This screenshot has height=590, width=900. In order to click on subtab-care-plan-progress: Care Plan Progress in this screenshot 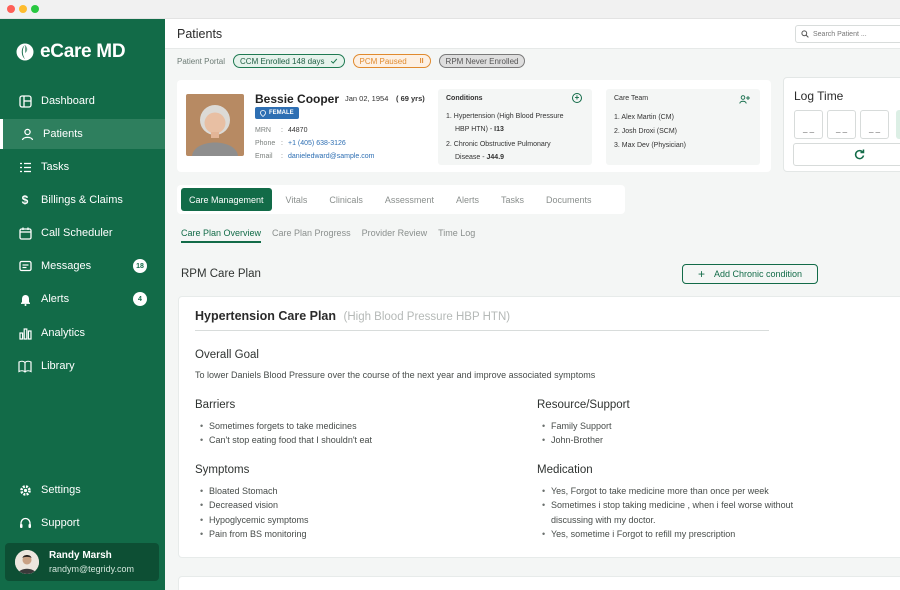, I will do `click(311, 235)`.